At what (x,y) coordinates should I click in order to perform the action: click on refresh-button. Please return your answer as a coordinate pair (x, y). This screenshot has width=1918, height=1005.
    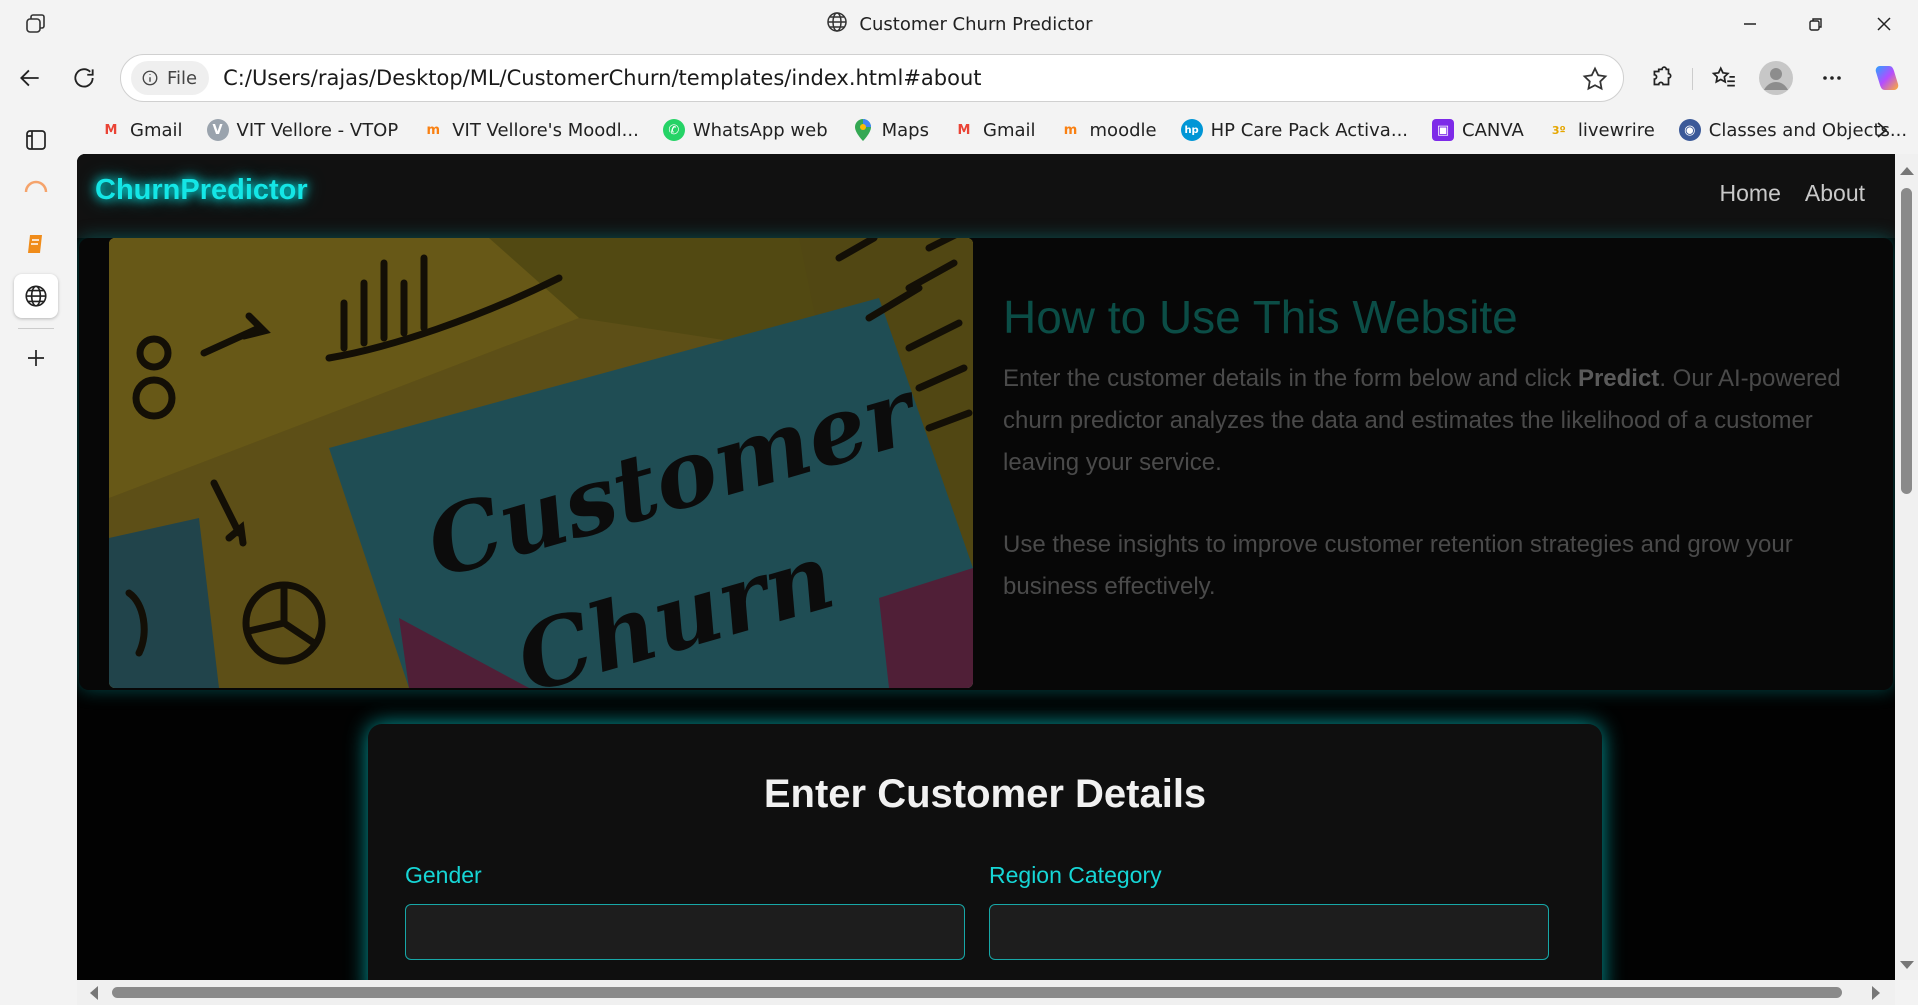
    Looking at the image, I should click on (84, 78).